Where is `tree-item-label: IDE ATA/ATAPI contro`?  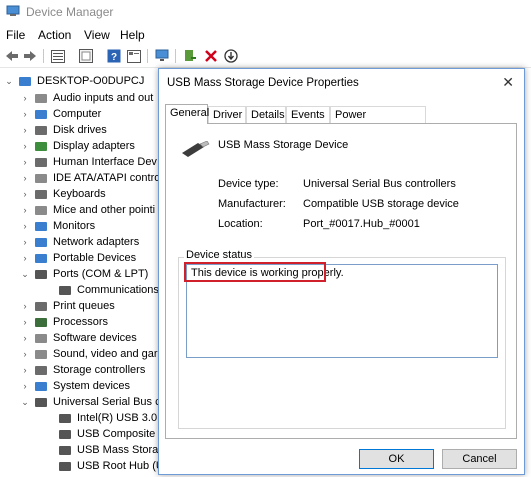
tree-item-label: IDE ATA/ATAPI contro is located at coordinates (106, 178).